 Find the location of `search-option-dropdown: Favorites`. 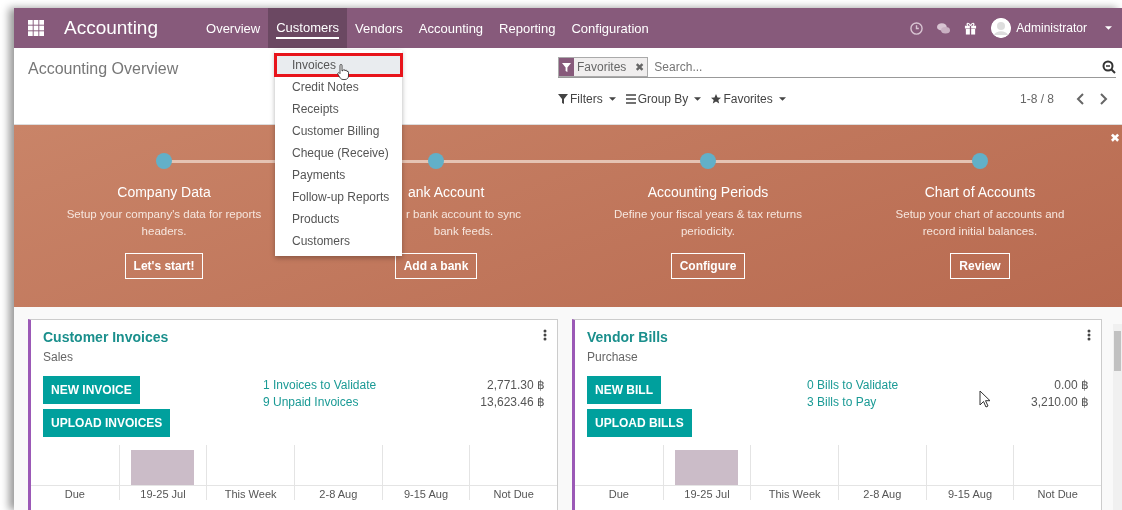

search-option-dropdown: Favorites is located at coordinates (748, 99).